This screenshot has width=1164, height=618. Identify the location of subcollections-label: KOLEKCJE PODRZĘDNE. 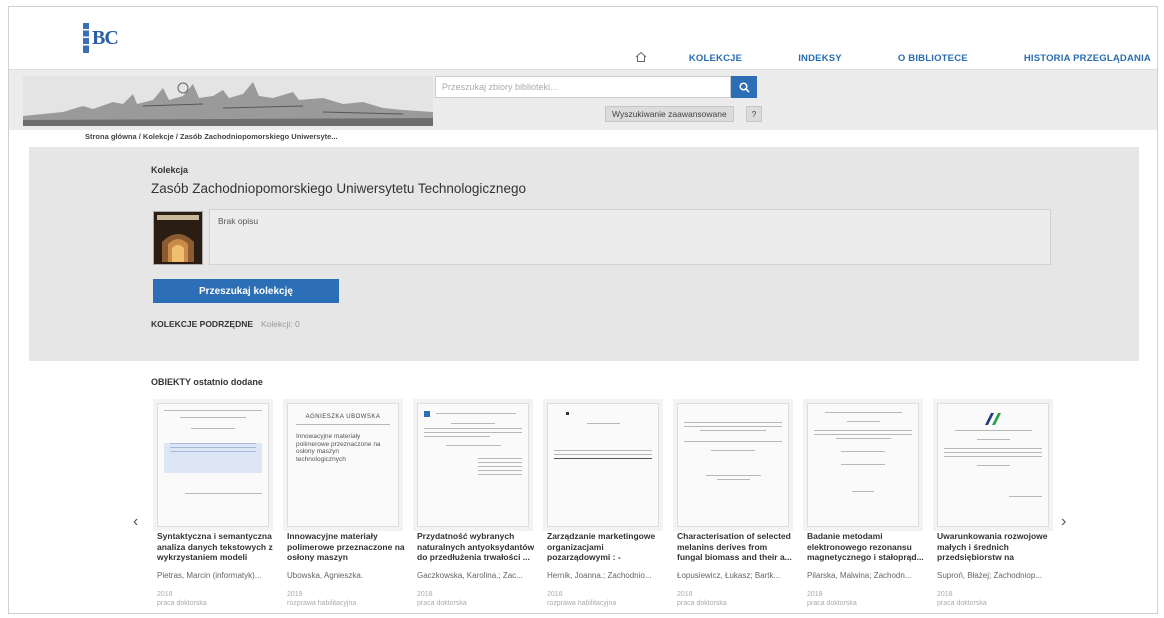
(202, 324).